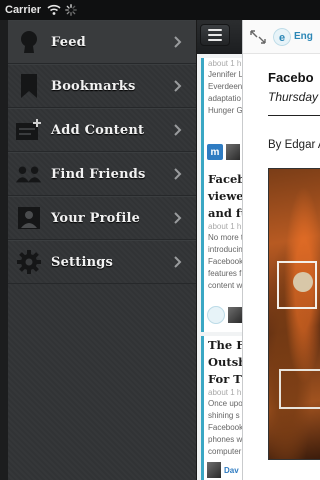 Image resolution: width=320 pixels, height=480 pixels. I want to click on card-excerpt-line: No more t, so click(225, 237).